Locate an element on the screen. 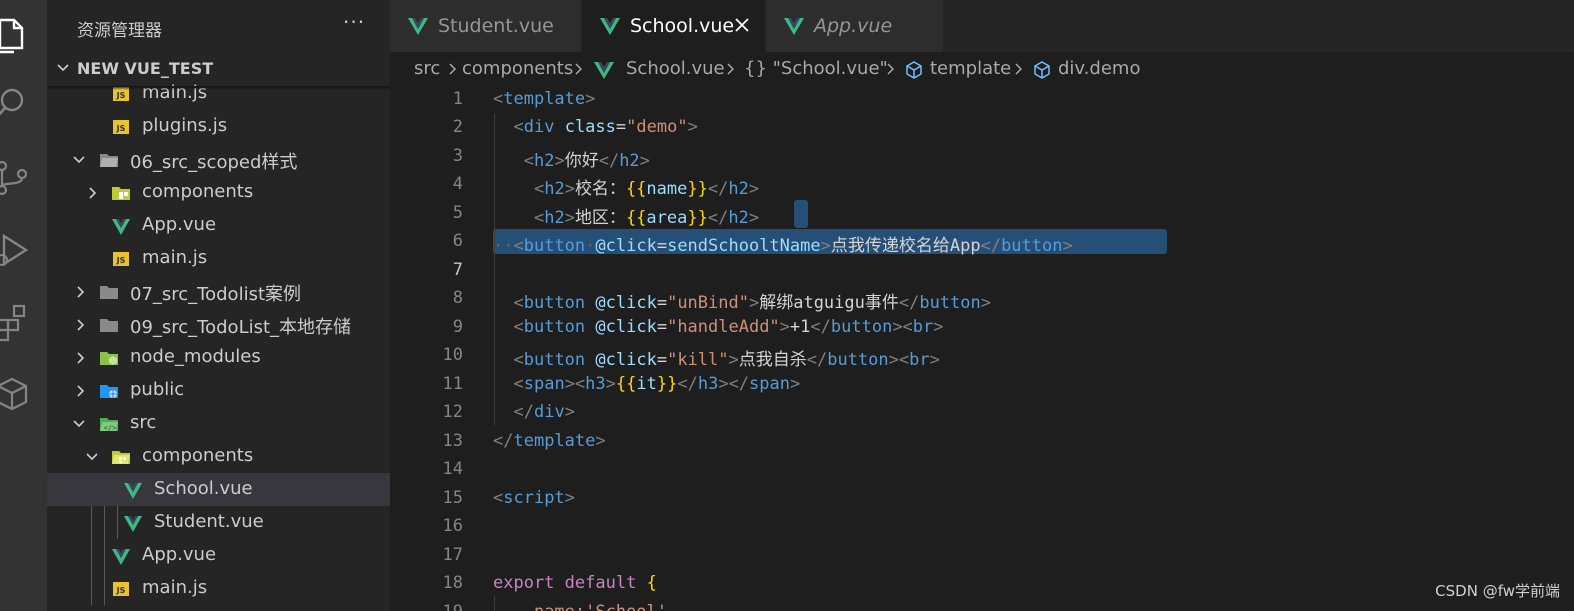 The height and width of the screenshot is (611, 1574). breadcrumb-file: School.vue is located at coordinates (675, 68).